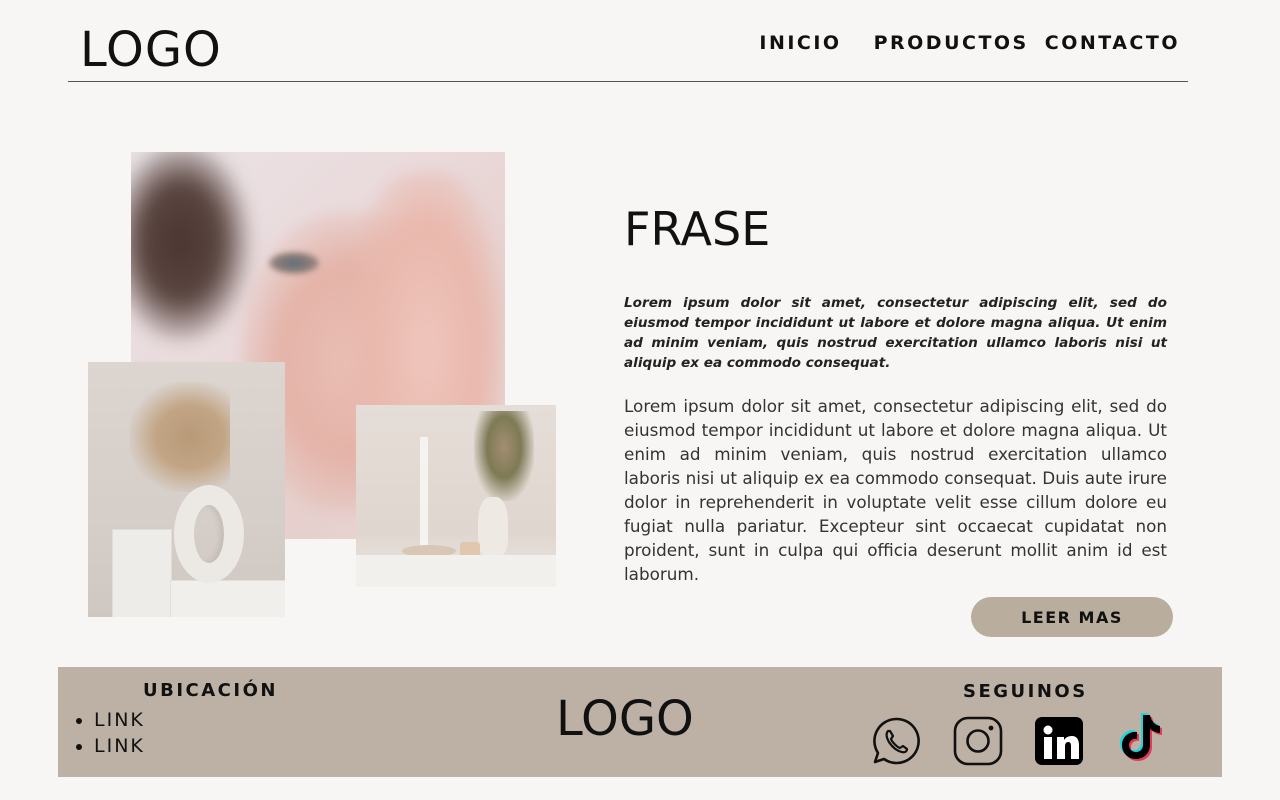 The width and height of the screenshot is (1280, 800). I want to click on location-title: UBICACIÓN, so click(210, 690).